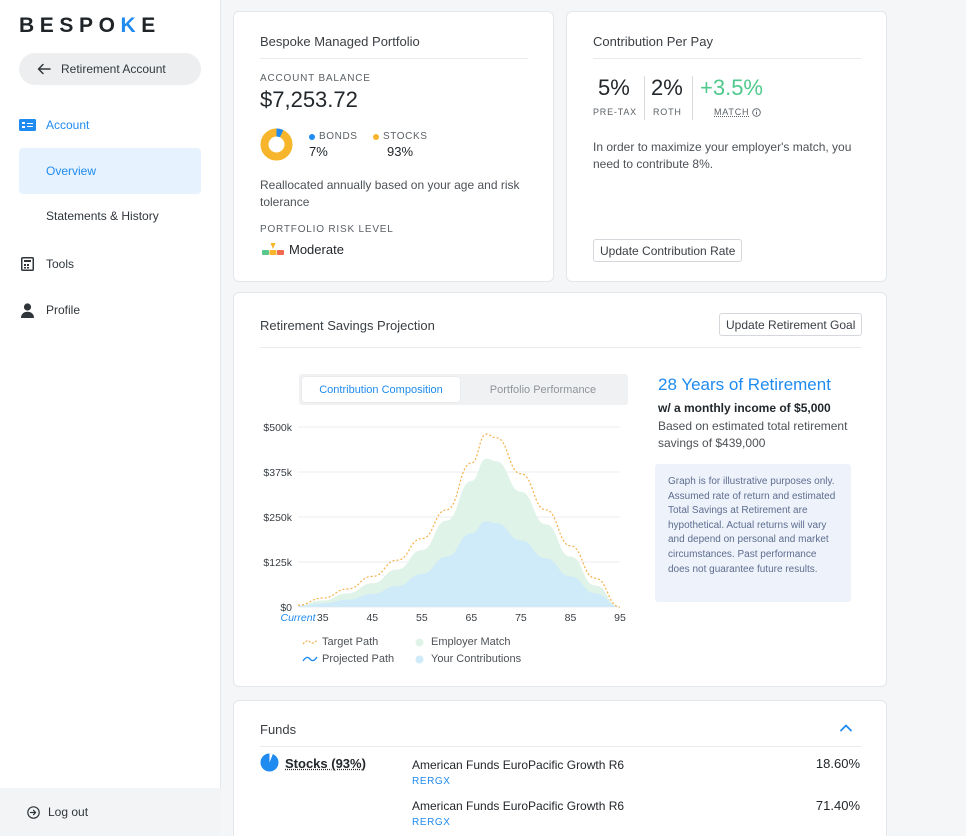  I want to click on bespoke-logo: BESPOKE, so click(90, 26).